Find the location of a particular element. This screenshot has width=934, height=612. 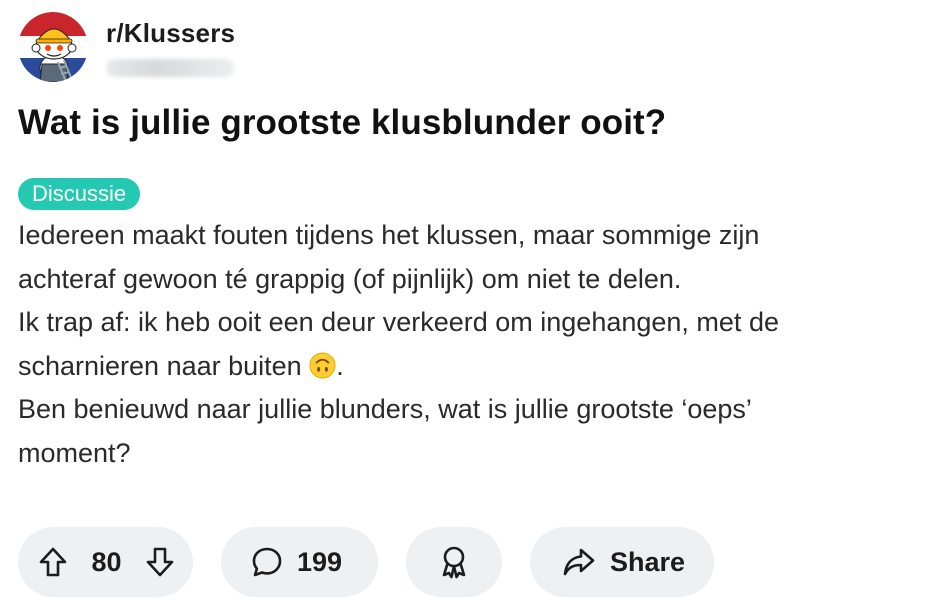

share-button: Share is located at coordinates (622, 562).